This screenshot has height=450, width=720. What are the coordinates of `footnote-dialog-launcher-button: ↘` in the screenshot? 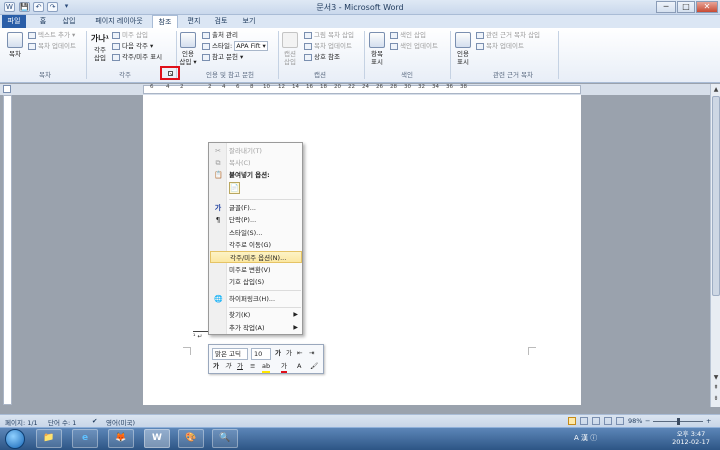 It's located at (170, 73).